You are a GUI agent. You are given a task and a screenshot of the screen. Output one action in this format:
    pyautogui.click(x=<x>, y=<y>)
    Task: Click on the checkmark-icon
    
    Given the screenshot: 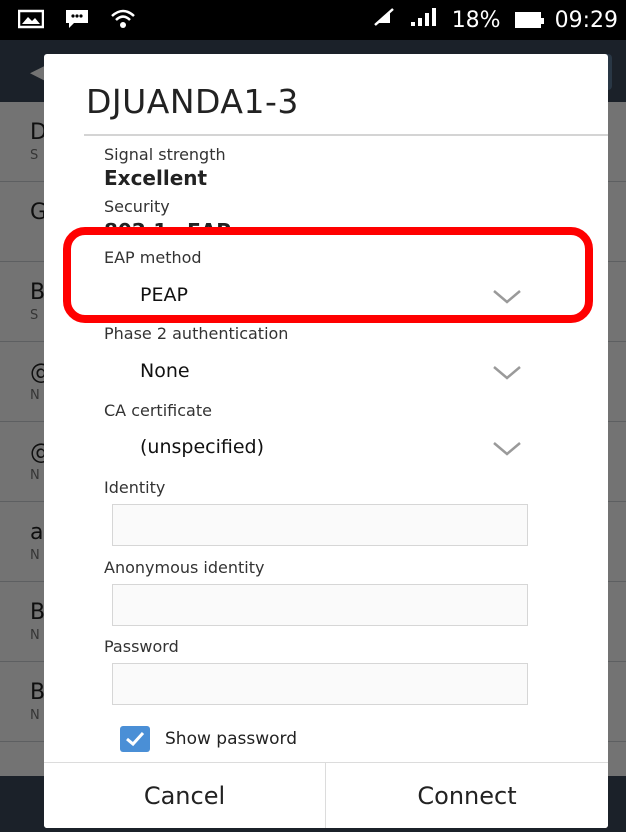 What is the action you would take?
    pyautogui.click(x=135, y=739)
    